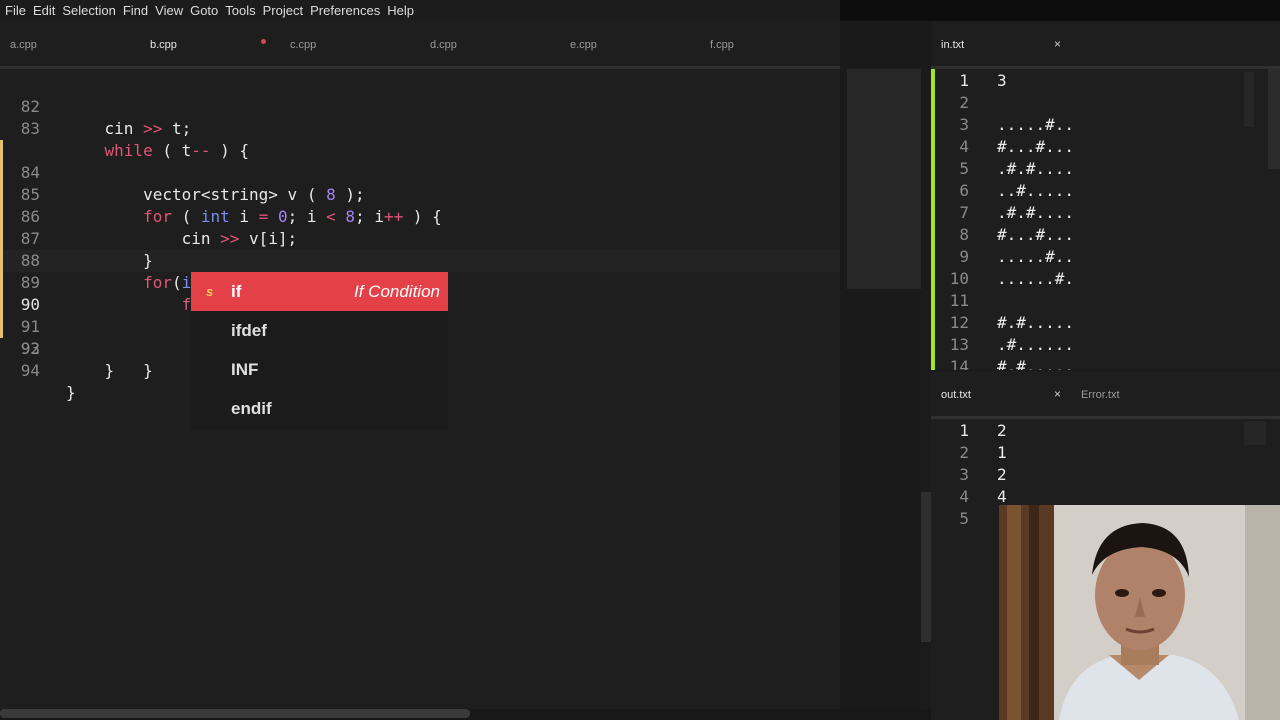 Image resolution: width=1280 pixels, height=720 pixels. What do you see at coordinates (443, 45) in the screenshot?
I see `tab-label: d.cpp` at bounding box center [443, 45].